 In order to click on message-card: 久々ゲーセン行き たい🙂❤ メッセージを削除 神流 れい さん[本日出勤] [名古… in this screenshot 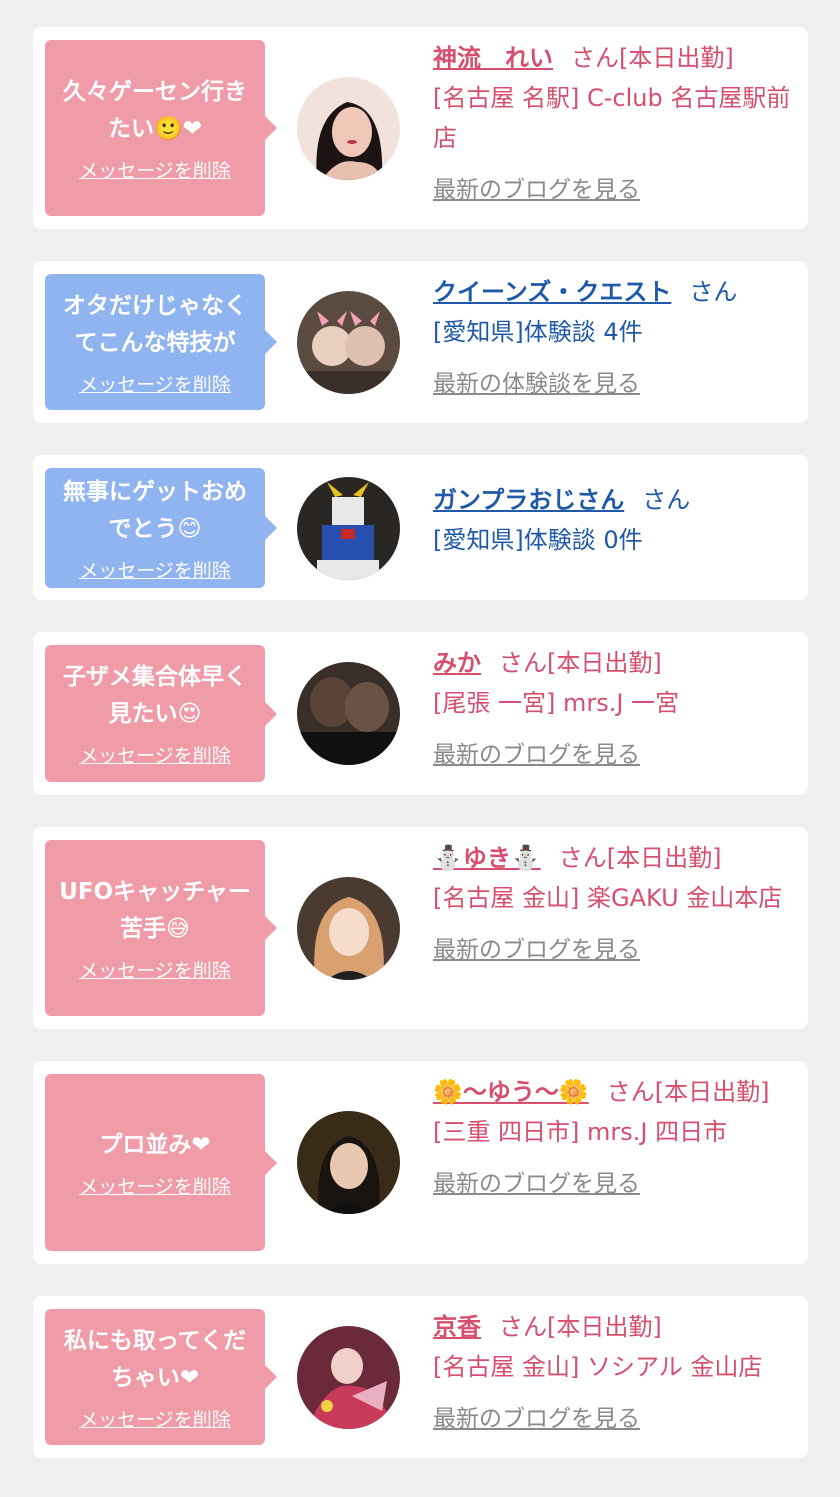, I will do `click(420, 128)`.